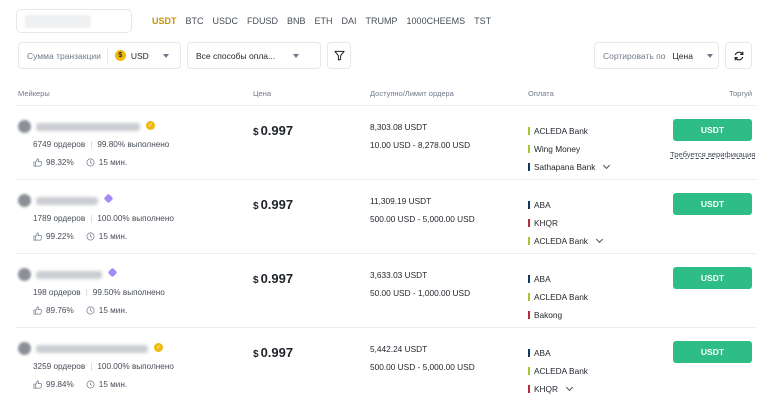 The height and width of the screenshot is (399, 775). I want to click on verification-required-link: Требуется верификация, so click(712, 154).